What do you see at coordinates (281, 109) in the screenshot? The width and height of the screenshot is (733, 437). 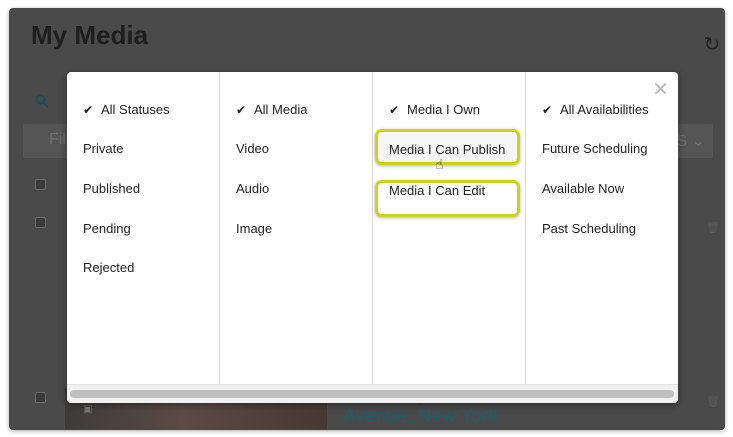 I see `option-label: All Media` at bounding box center [281, 109].